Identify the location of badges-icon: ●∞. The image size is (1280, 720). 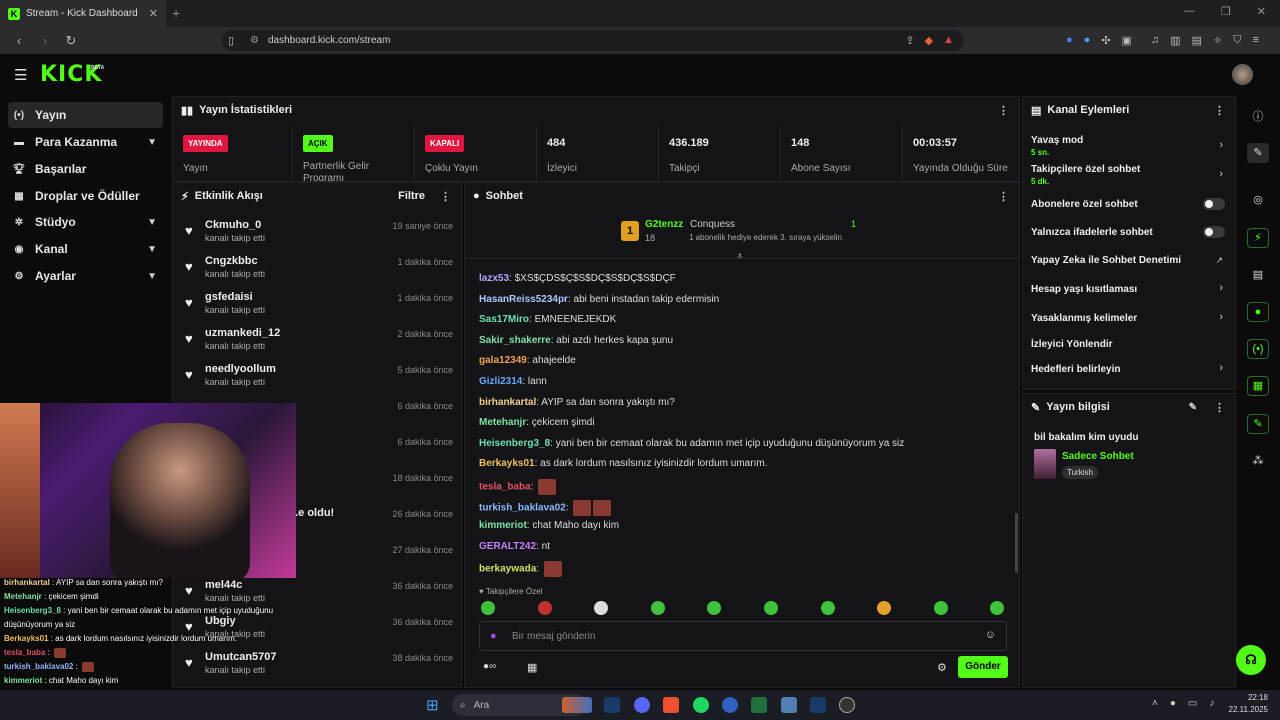
(489, 666).